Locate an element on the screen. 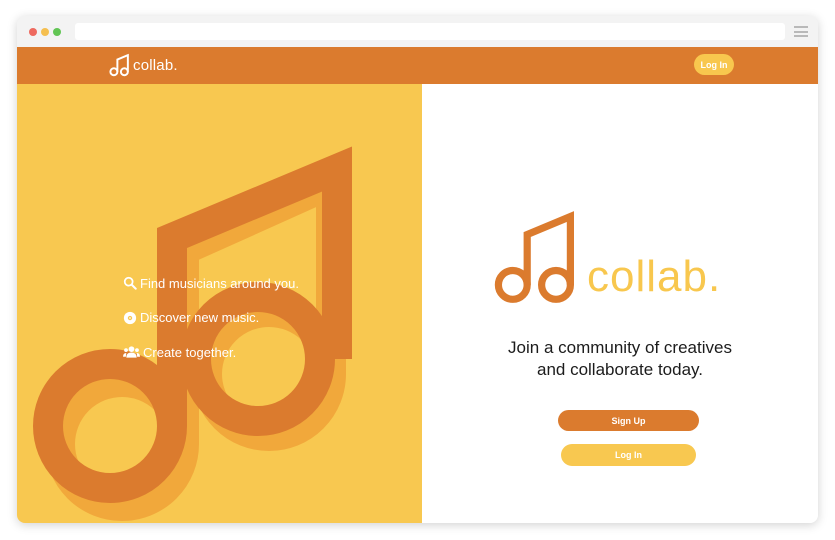 The height and width of the screenshot is (540, 835). signup-button: Sign Up is located at coordinates (628, 420).